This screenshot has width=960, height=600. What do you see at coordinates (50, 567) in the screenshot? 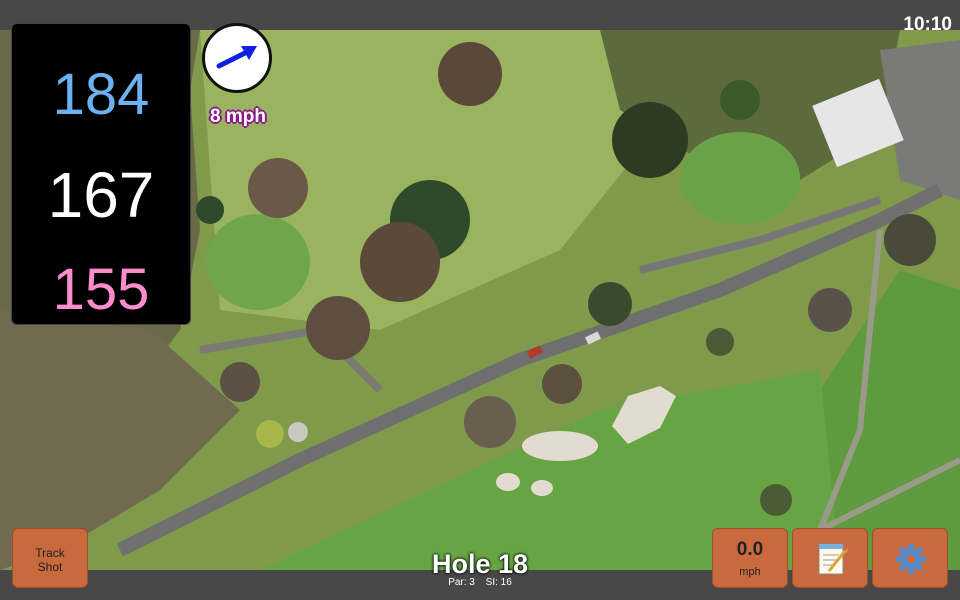
I see `track-shot-label-line2: Shot` at bounding box center [50, 567].